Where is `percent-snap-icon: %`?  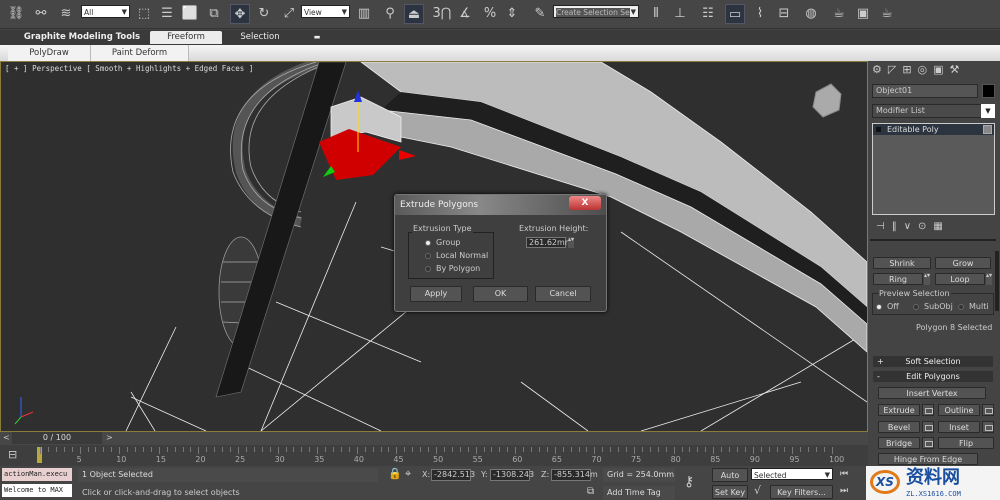
percent-snap-icon: % is located at coordinates (490, 14).